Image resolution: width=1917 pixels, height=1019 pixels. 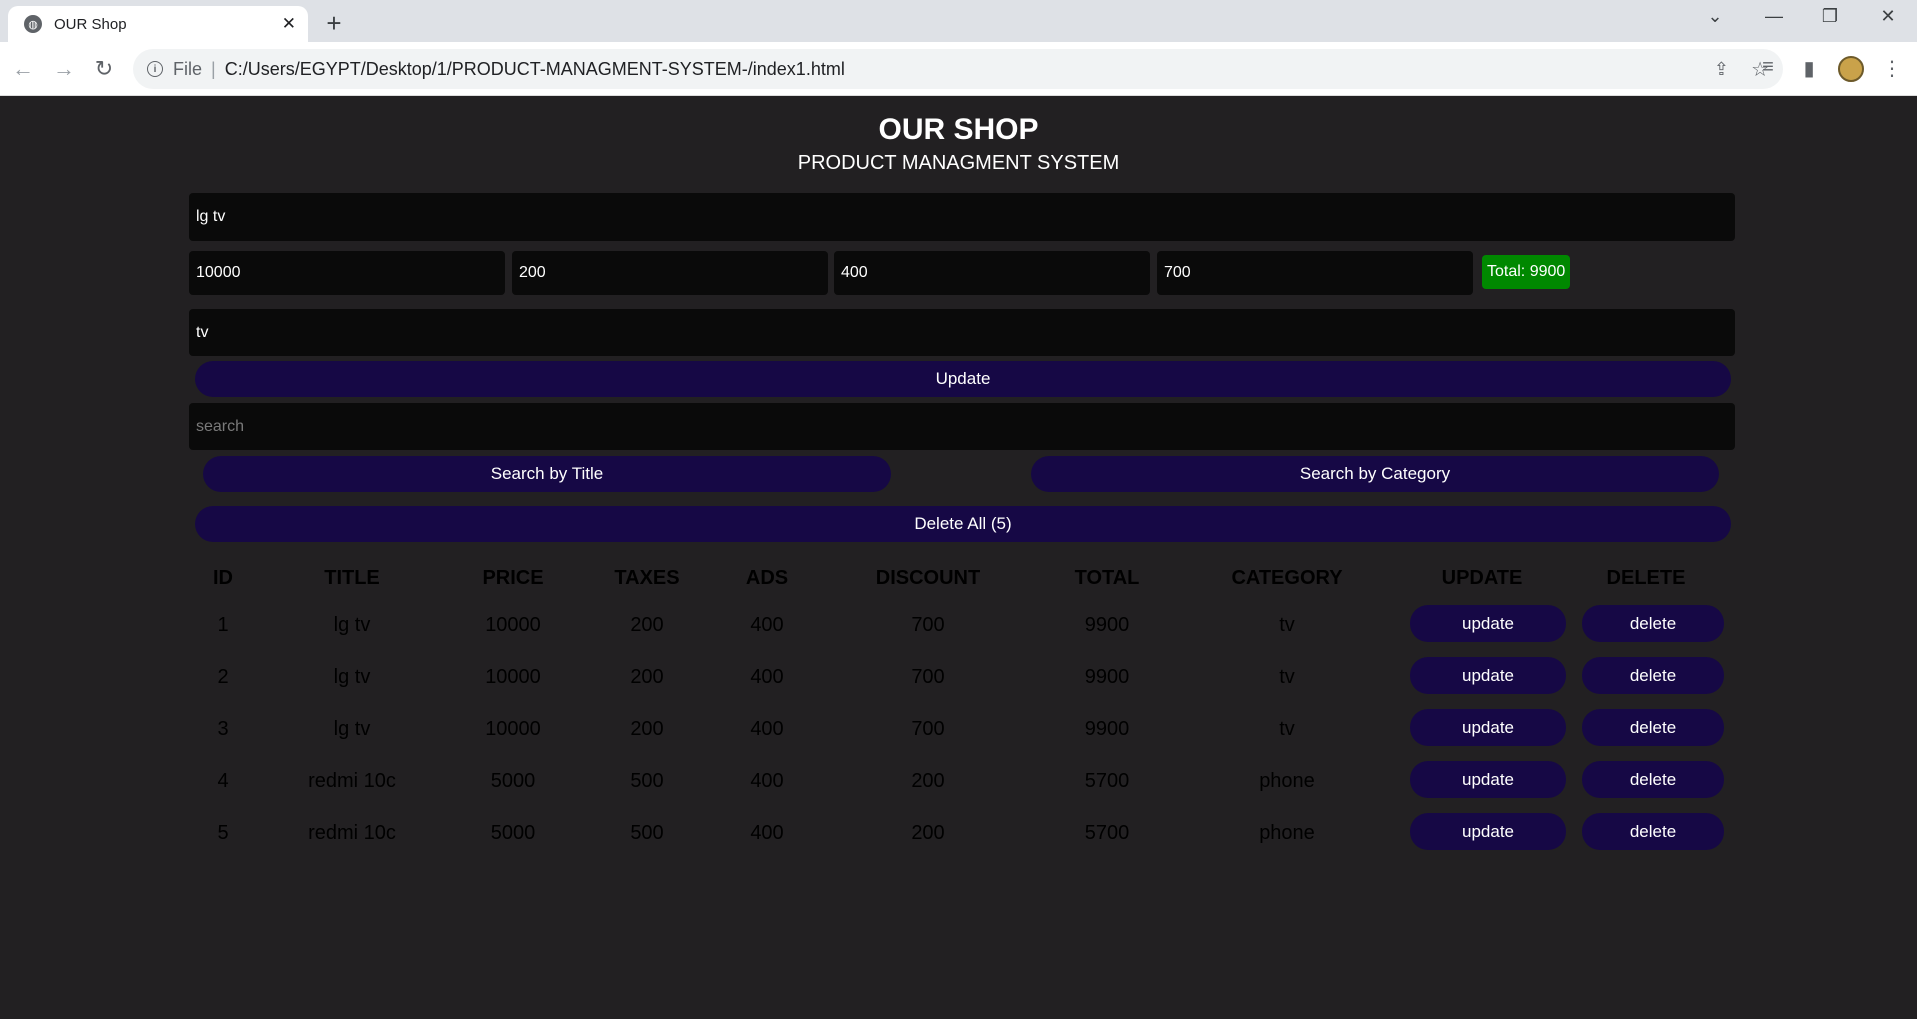 What do you see at coordinates (158, 24) in the screenshot?
I see `browser-tab: ◍ OUR Shop ✕` at bounding box center [158, 24].